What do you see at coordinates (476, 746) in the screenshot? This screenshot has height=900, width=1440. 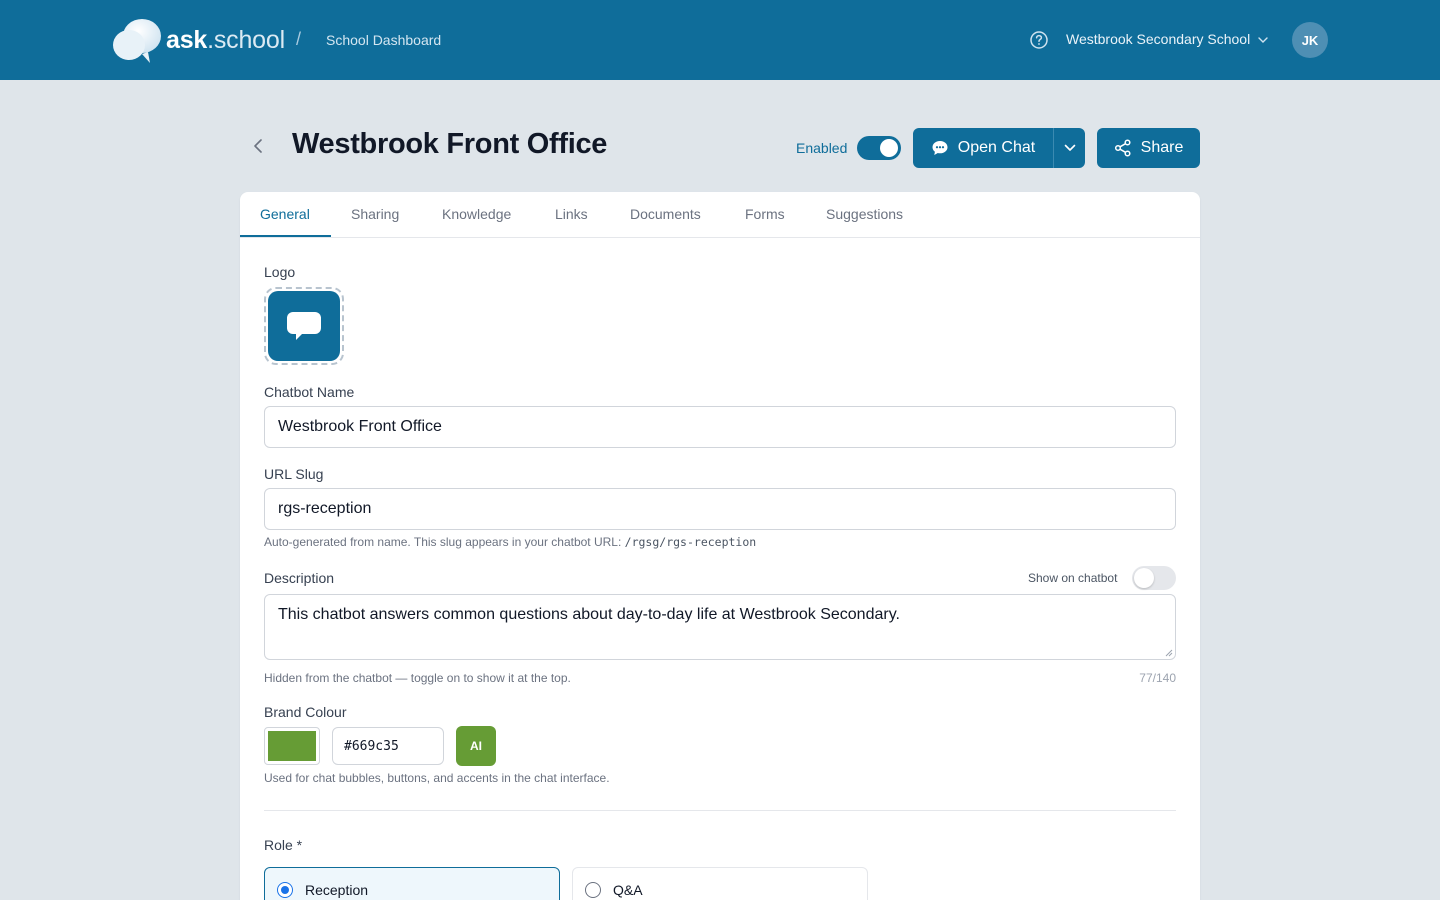 I see `ai-colour-button: AI` at bounding box center [476, 746].